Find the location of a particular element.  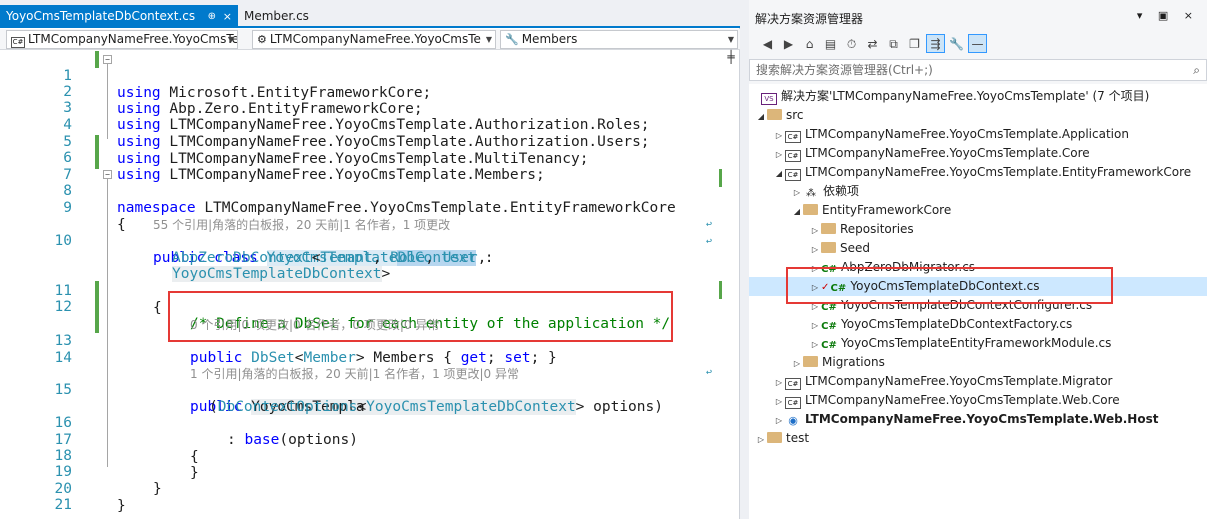

split-window-icon: ╪ is located at coordinates (731, 60).